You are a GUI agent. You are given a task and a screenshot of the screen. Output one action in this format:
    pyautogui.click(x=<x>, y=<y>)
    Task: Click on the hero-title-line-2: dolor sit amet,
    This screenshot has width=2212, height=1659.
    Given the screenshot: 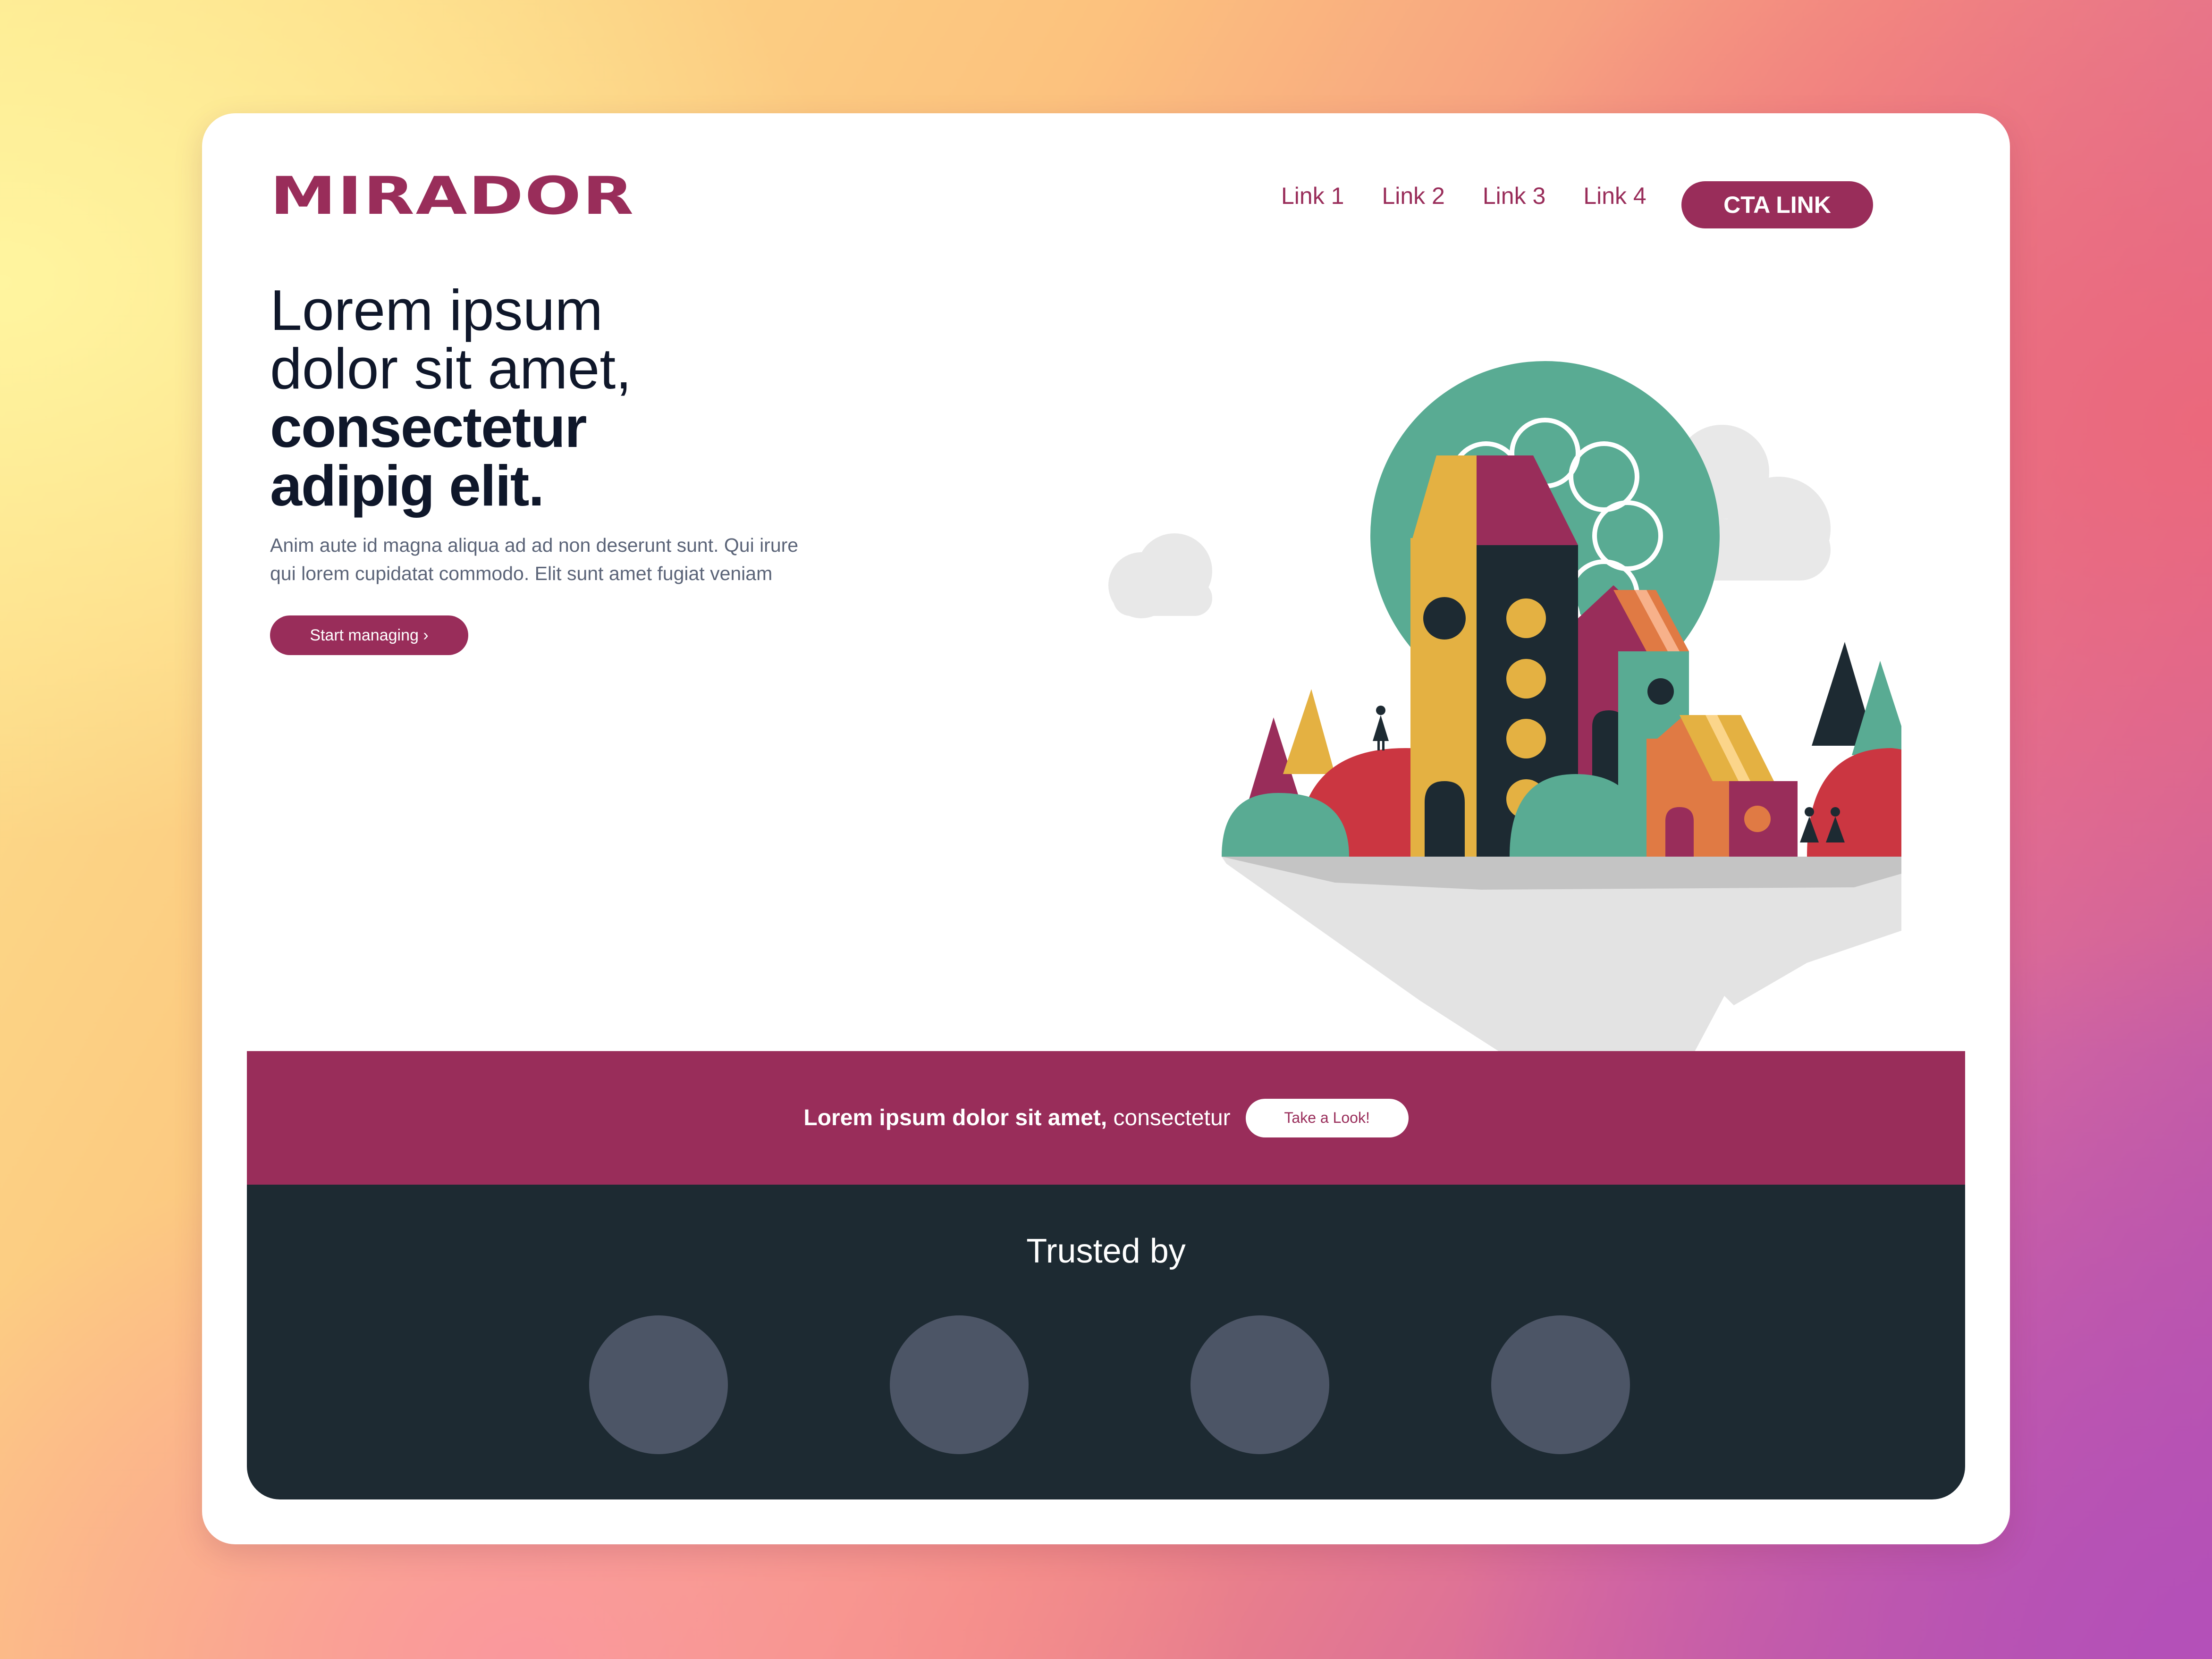 What is the action you would take?
    pyautogui.click(x=451, y=369)
    